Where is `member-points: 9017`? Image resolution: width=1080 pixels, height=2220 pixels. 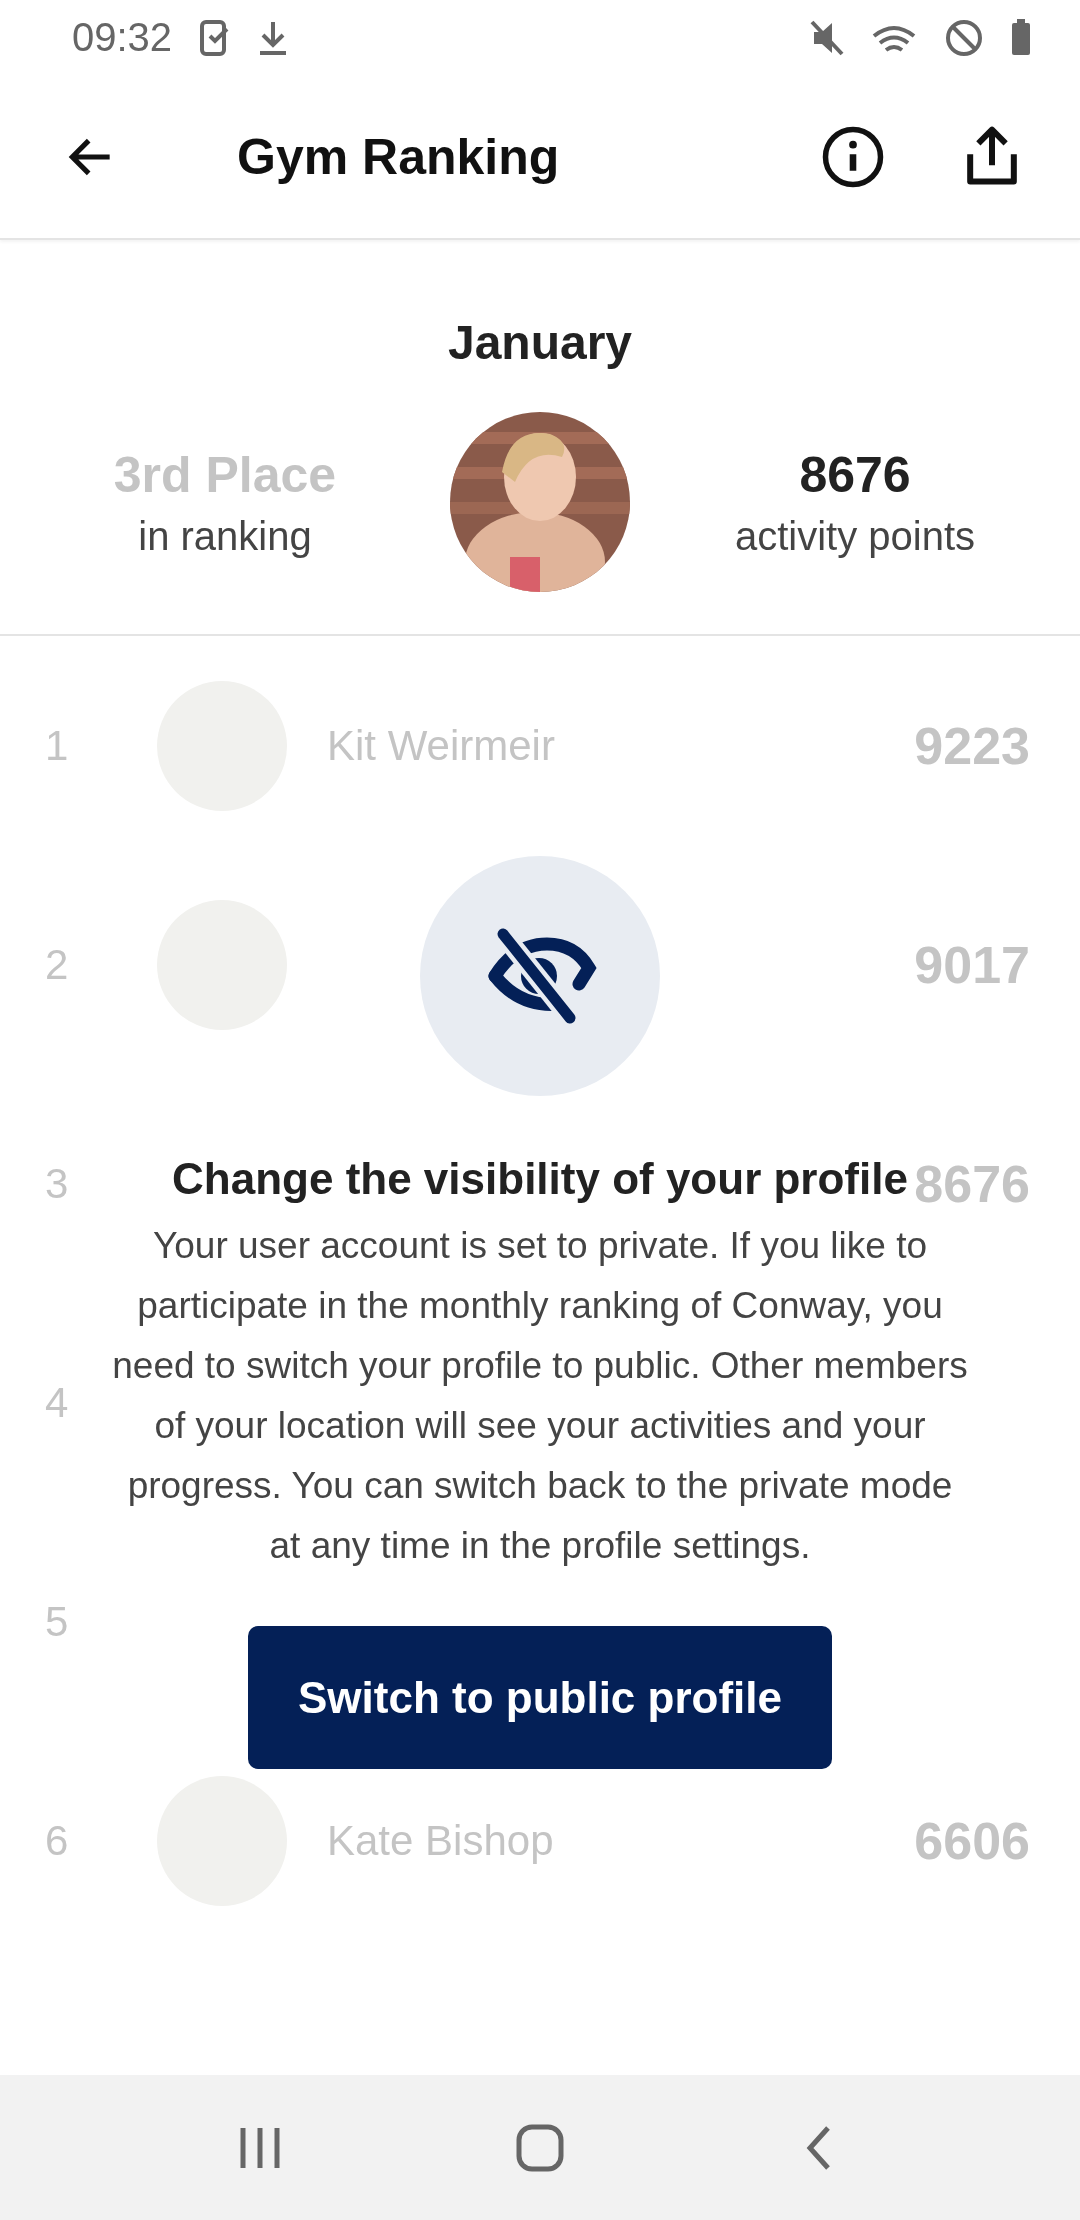
member-points: 9017 is located at coordinates (972, 964).